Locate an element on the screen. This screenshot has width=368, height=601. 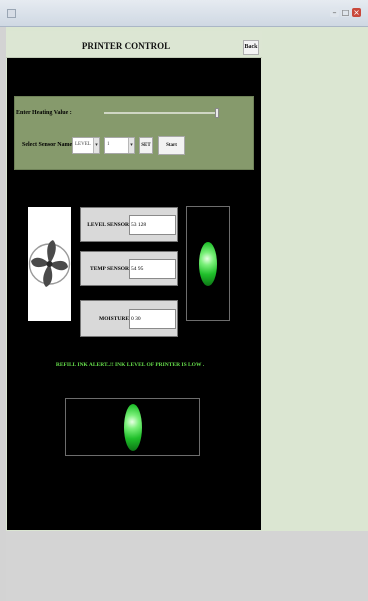
header-bar: PRINTER CONTROL is located at coordinates (134, 44).